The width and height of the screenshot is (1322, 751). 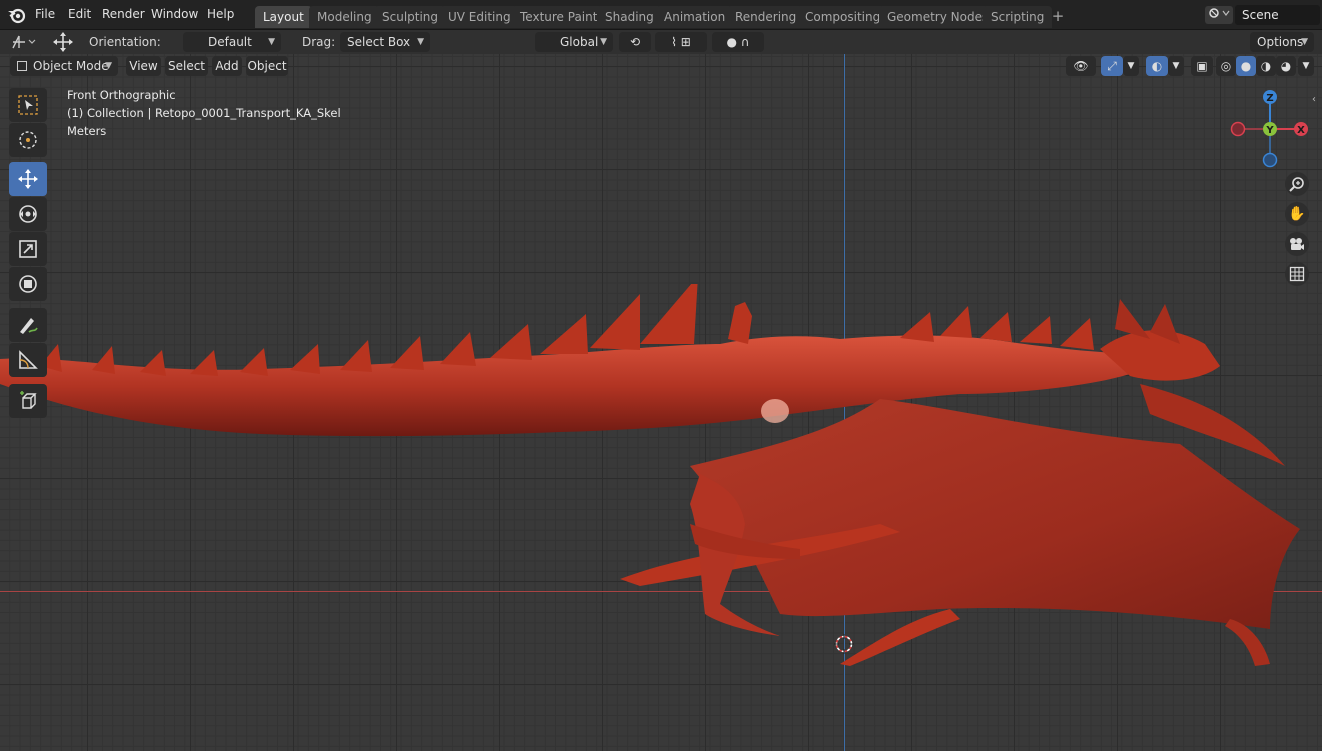 I want to click on add-cube-tool-icon, so click(x=28, y=401).